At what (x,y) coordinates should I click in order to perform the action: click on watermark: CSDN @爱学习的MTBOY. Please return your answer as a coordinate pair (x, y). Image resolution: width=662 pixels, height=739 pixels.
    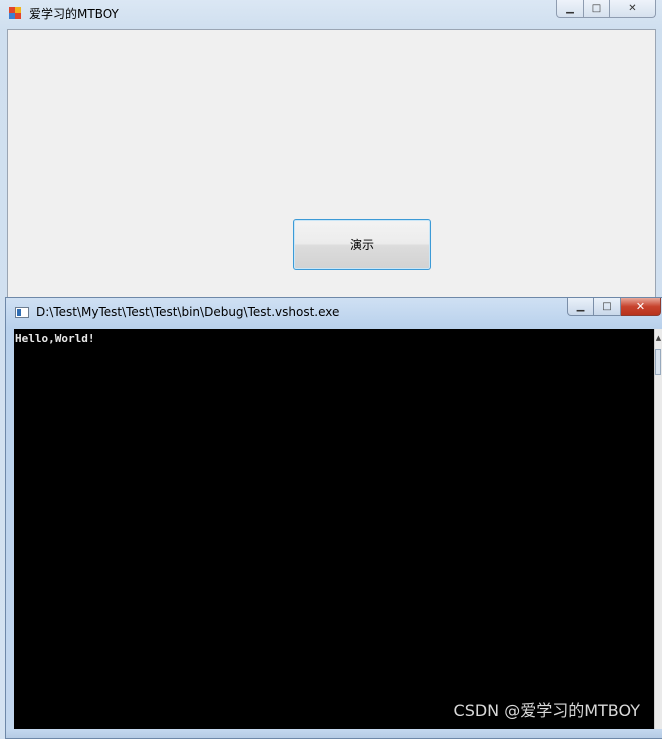
    Looking at the image, I should click on (546, 710).